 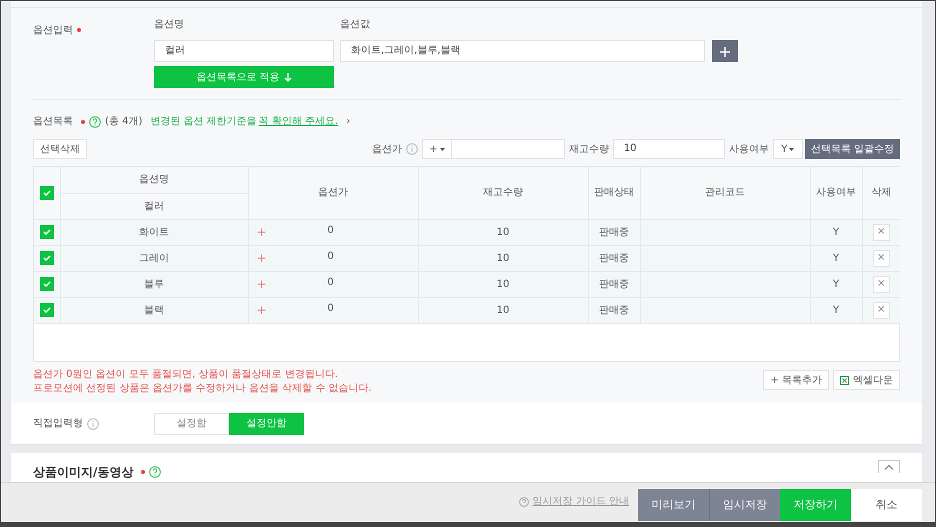 What do you see at coordinates (836, 193) in the screenshot?
I see `column-header: 사용여부` at bounding box center [836, 193].